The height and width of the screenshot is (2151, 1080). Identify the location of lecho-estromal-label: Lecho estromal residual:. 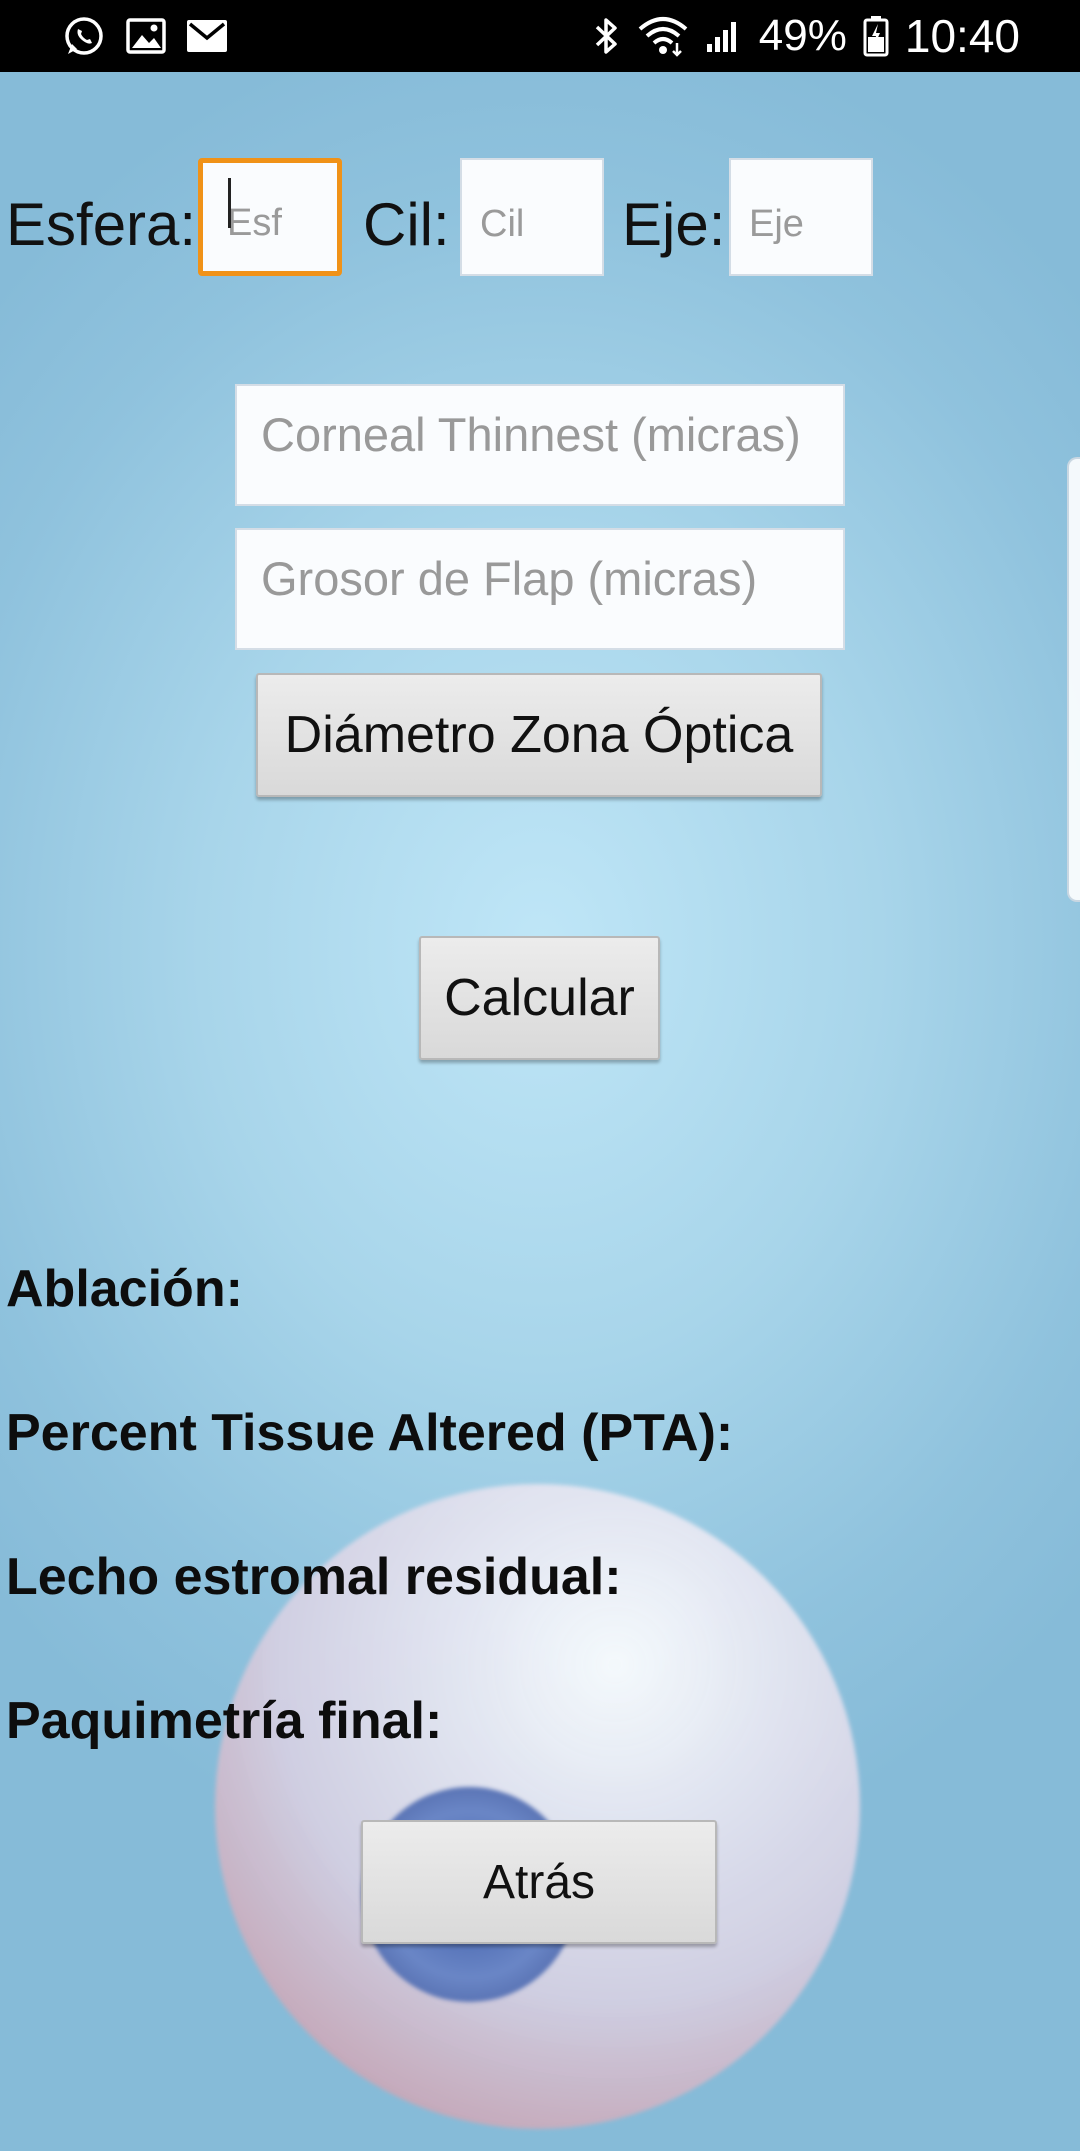
(314, 1577).